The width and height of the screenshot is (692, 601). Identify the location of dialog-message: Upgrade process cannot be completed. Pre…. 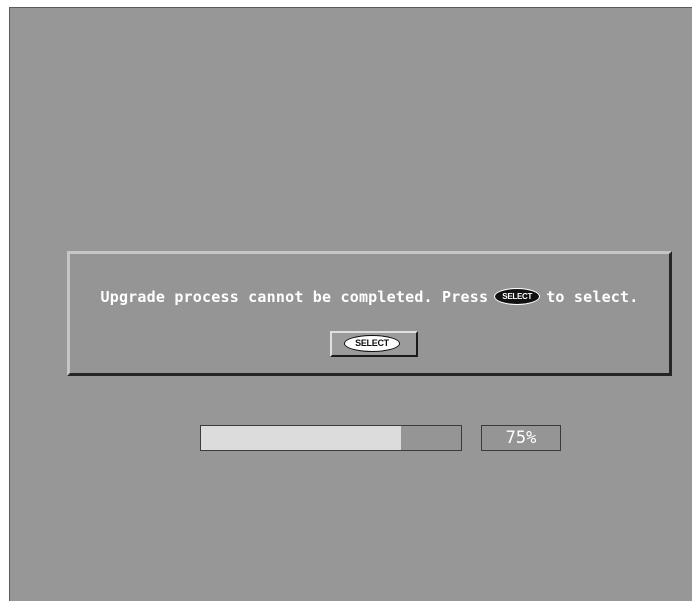
(369, 296).